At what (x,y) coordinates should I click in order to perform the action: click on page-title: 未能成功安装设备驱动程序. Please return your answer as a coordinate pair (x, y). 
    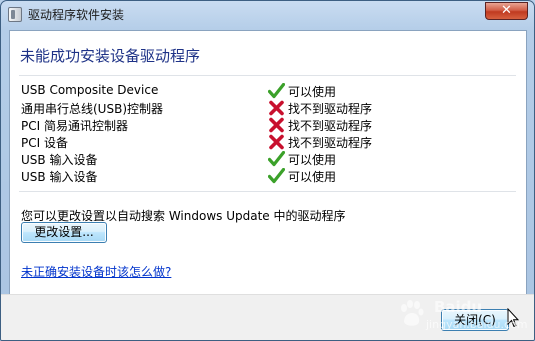
    Looking at the image, I should click on (110, 56).